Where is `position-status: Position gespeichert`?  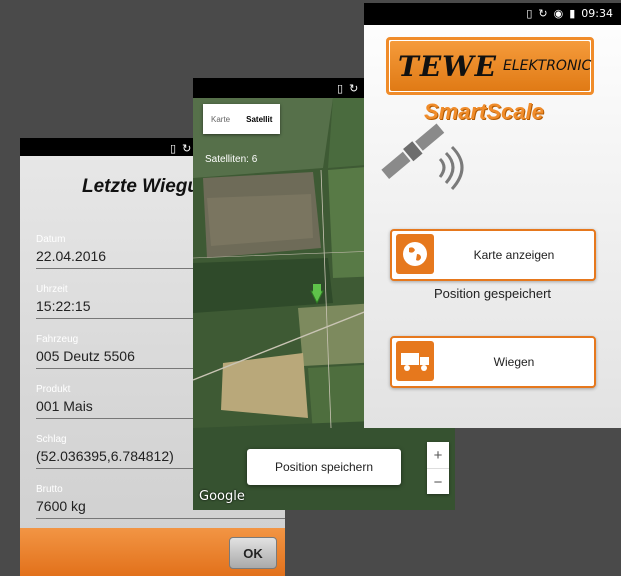 position-status: Position gespeichert is located at coordinates (492, 293).